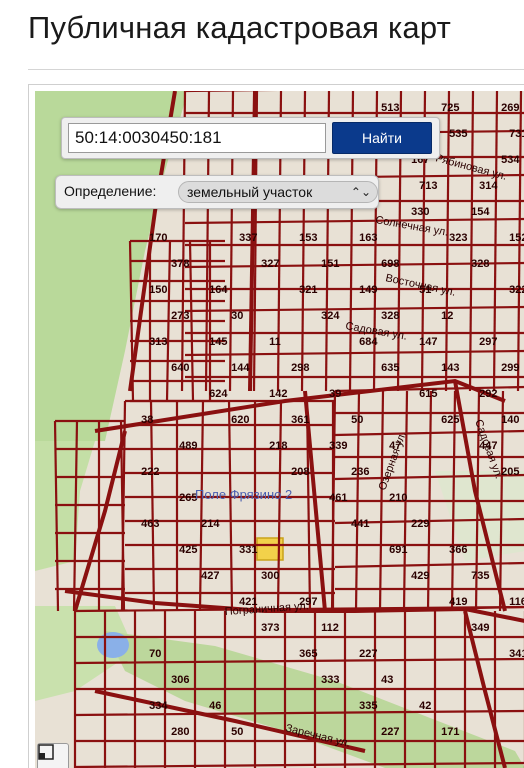 This screenshot has width=524, height=768. I want to click on parcel-number: 461, so click(338, 498).